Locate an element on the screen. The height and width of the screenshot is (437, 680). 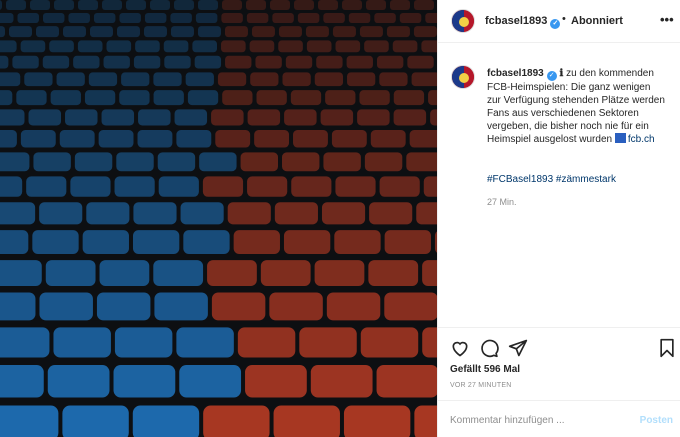
caption-timestamp: 27 Min. is located at coordinates (502, 202).